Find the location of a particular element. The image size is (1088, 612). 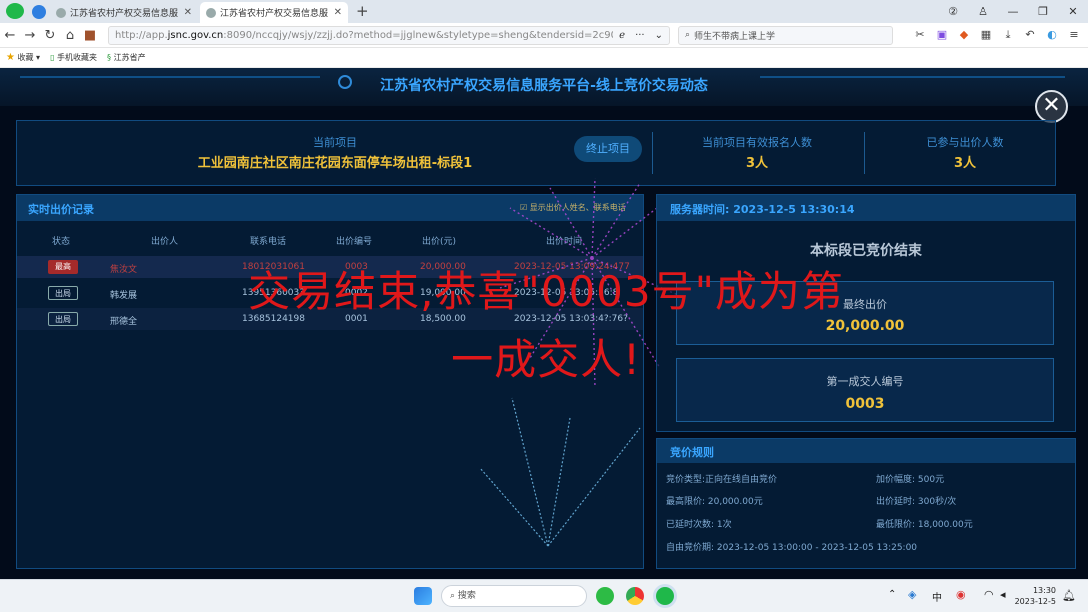

tray-chevron-icon: ⌃ is located at coordinates (892, 594).